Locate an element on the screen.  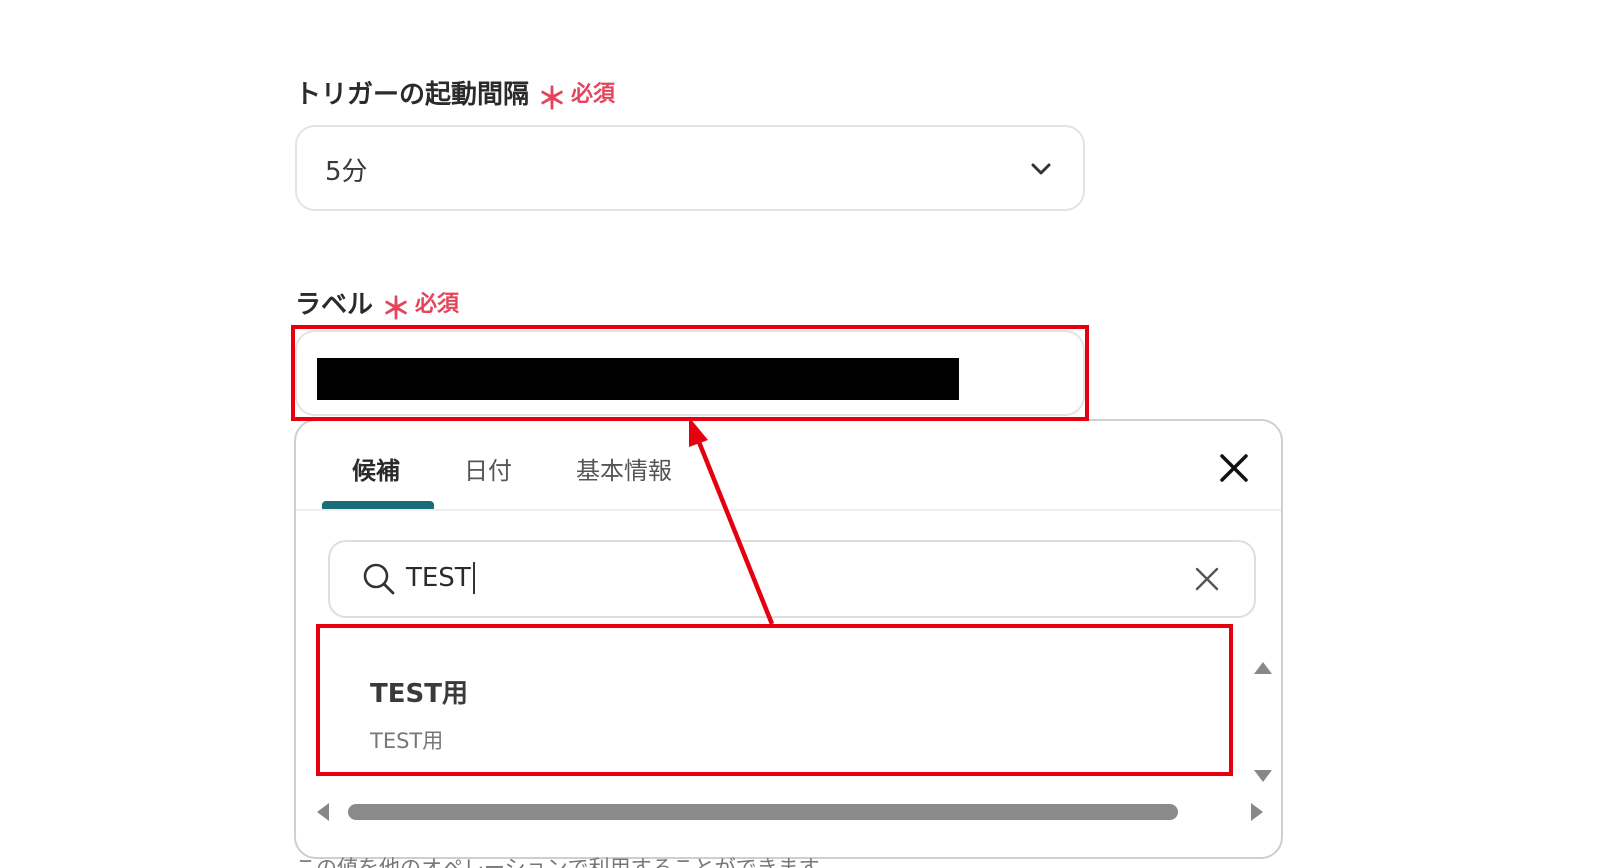
scroll-down-arrow-icon is located at coordinates (1263, 776).